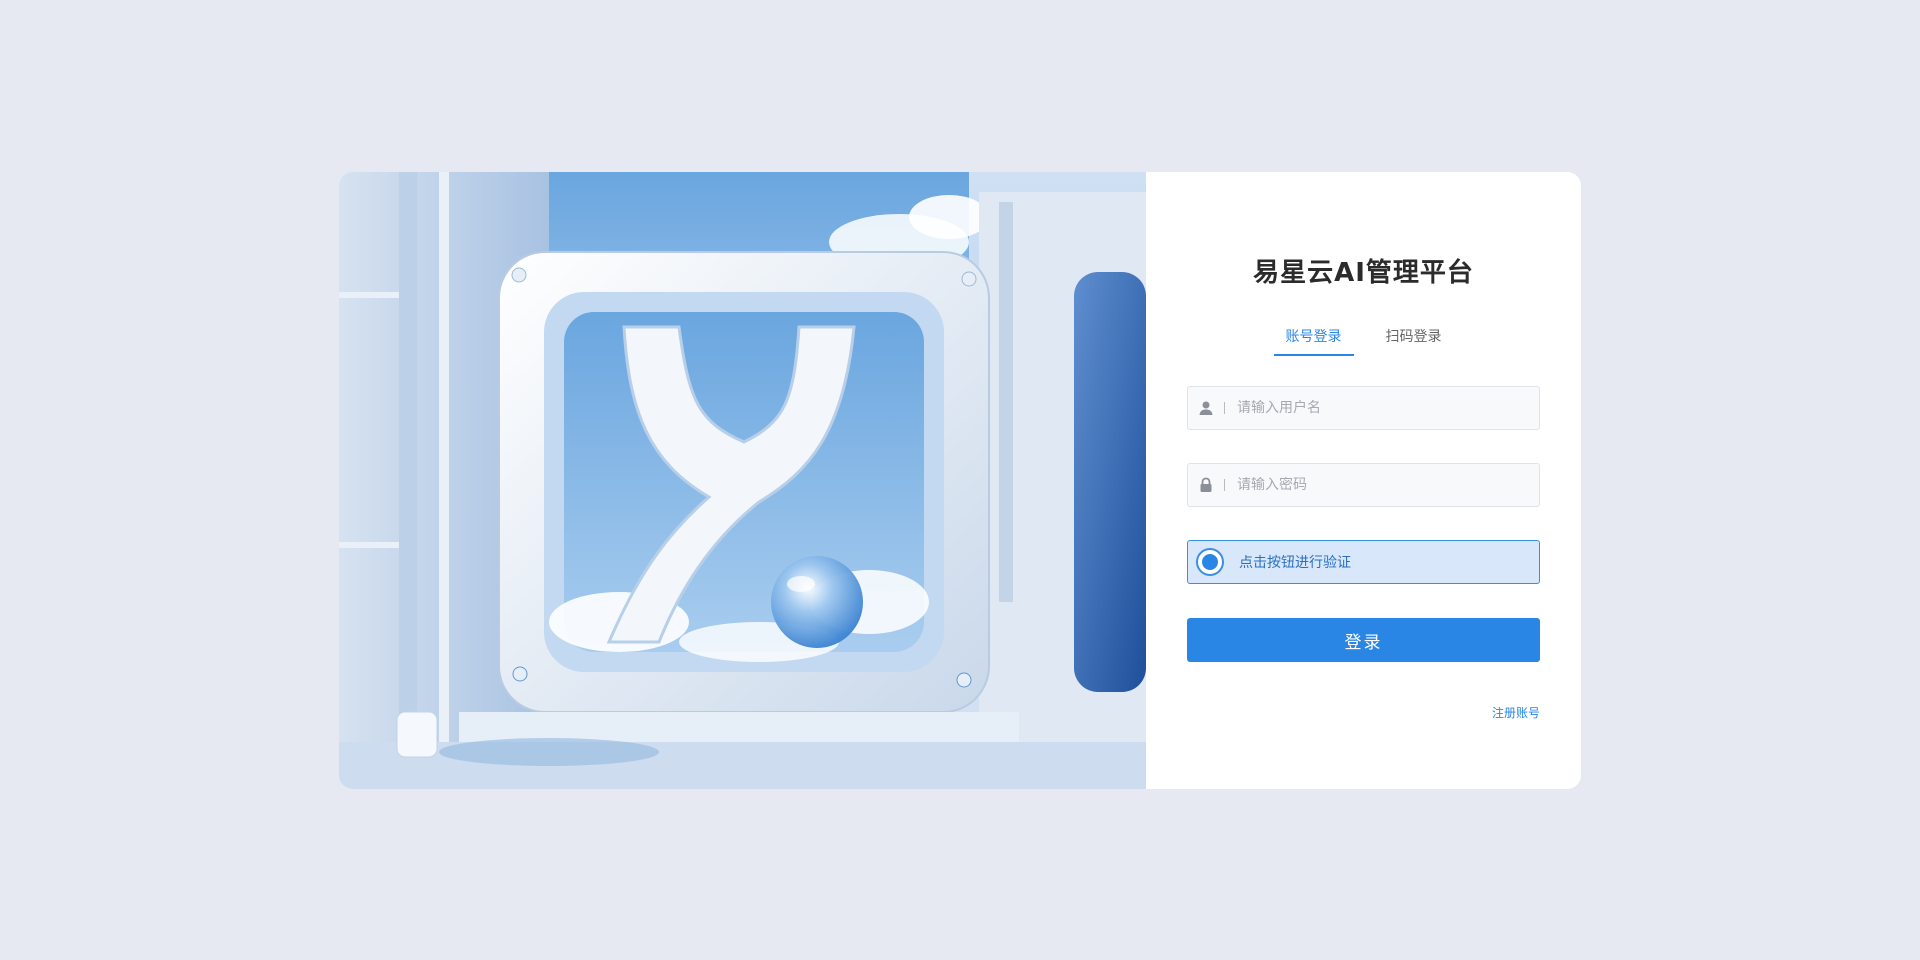 Image resolution: width=1920 pixels, height=960 pixels. Describe the element at coordinates (1206, 408) in the screenshot. I see `user-icon` at that location.